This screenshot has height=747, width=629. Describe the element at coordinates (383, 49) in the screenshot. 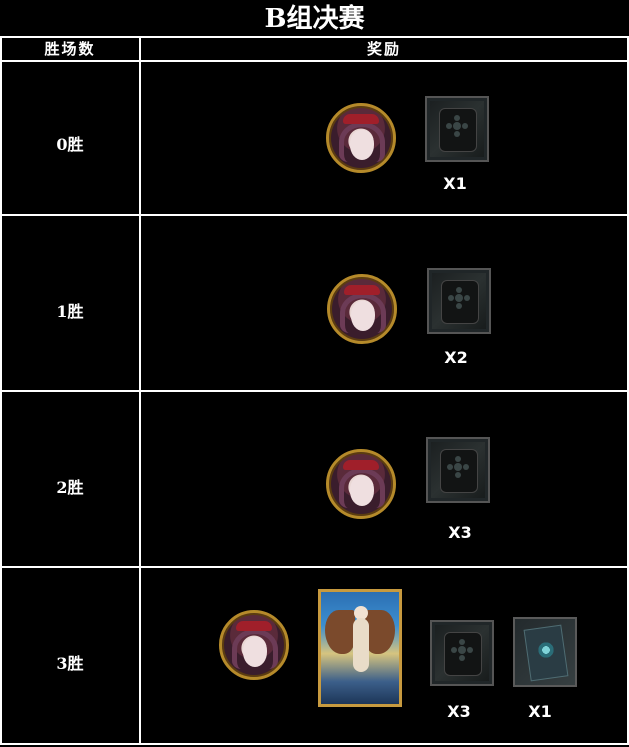

I see `column-header-rewards: 奖励` at that location.